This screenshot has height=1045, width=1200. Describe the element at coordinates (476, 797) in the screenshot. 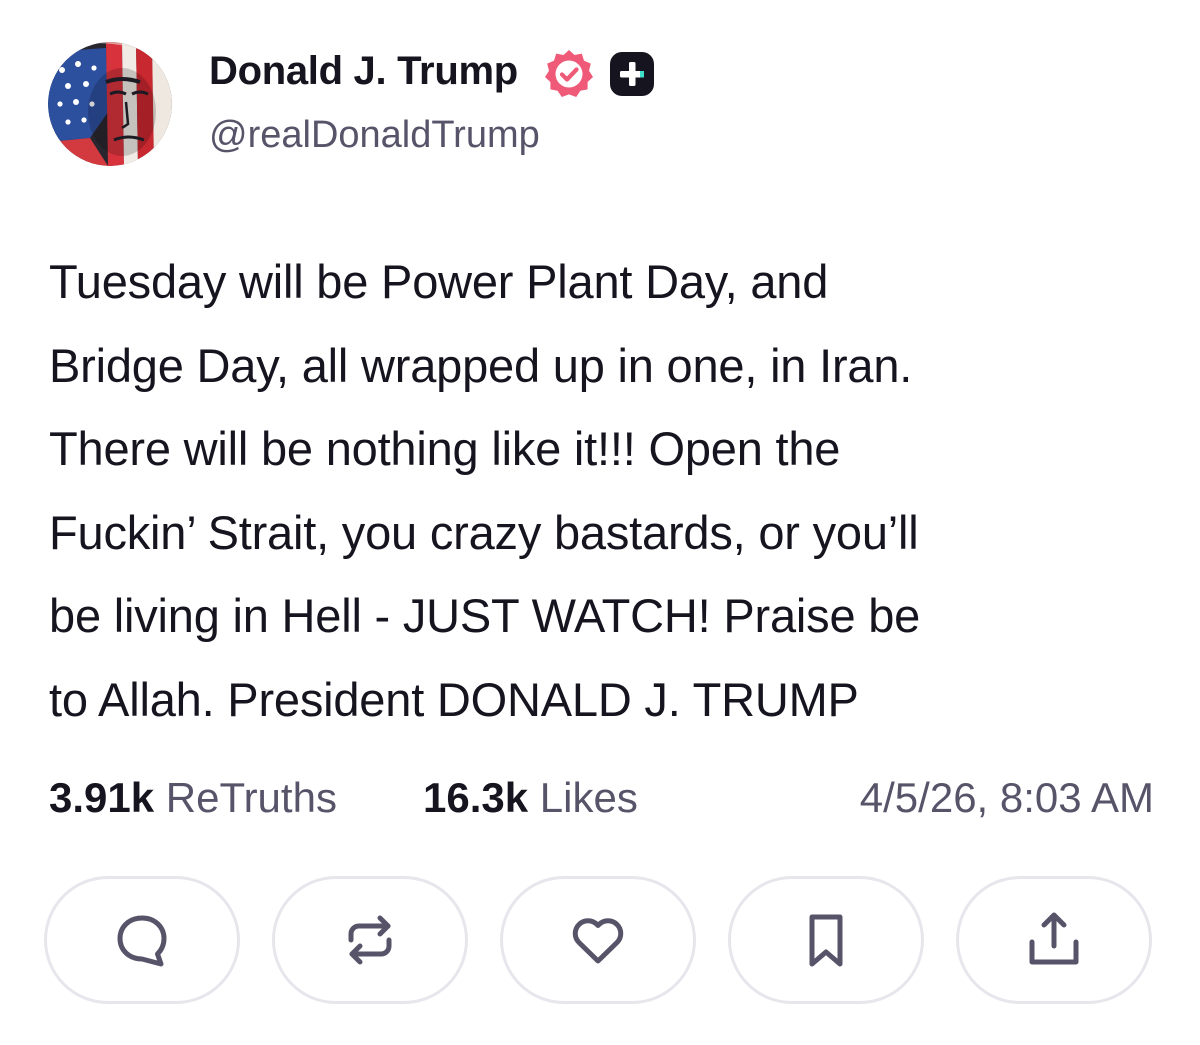

I see `likes-count: 16.3k` at that location.